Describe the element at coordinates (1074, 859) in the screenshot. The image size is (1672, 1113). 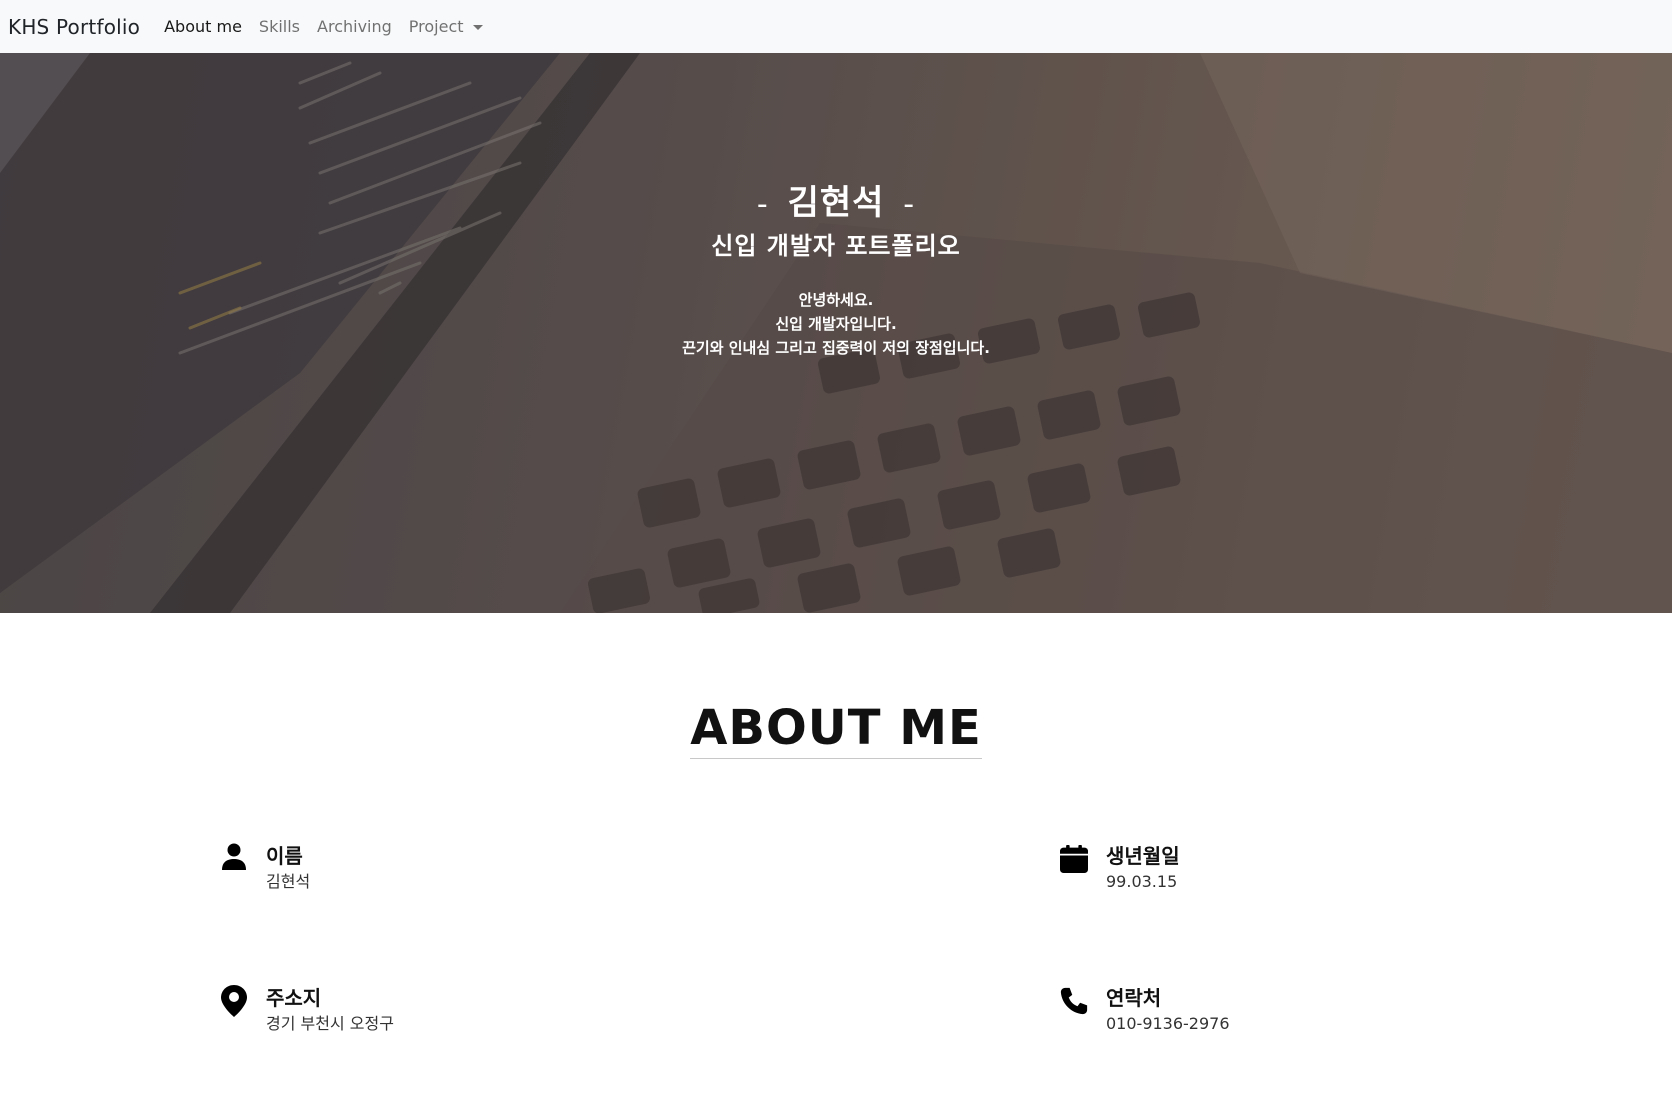
I see `calendar-icon` at that location.